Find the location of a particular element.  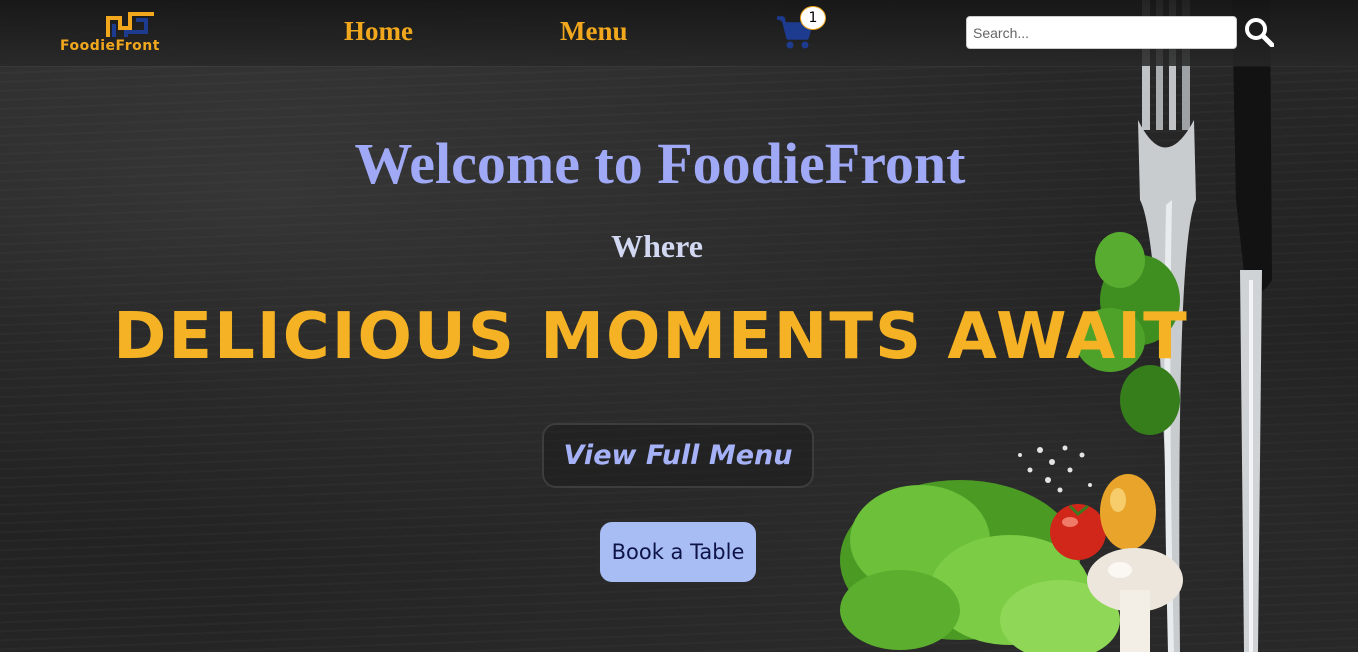

nav-menu-link: Menu is located at coordinates (594, 31).